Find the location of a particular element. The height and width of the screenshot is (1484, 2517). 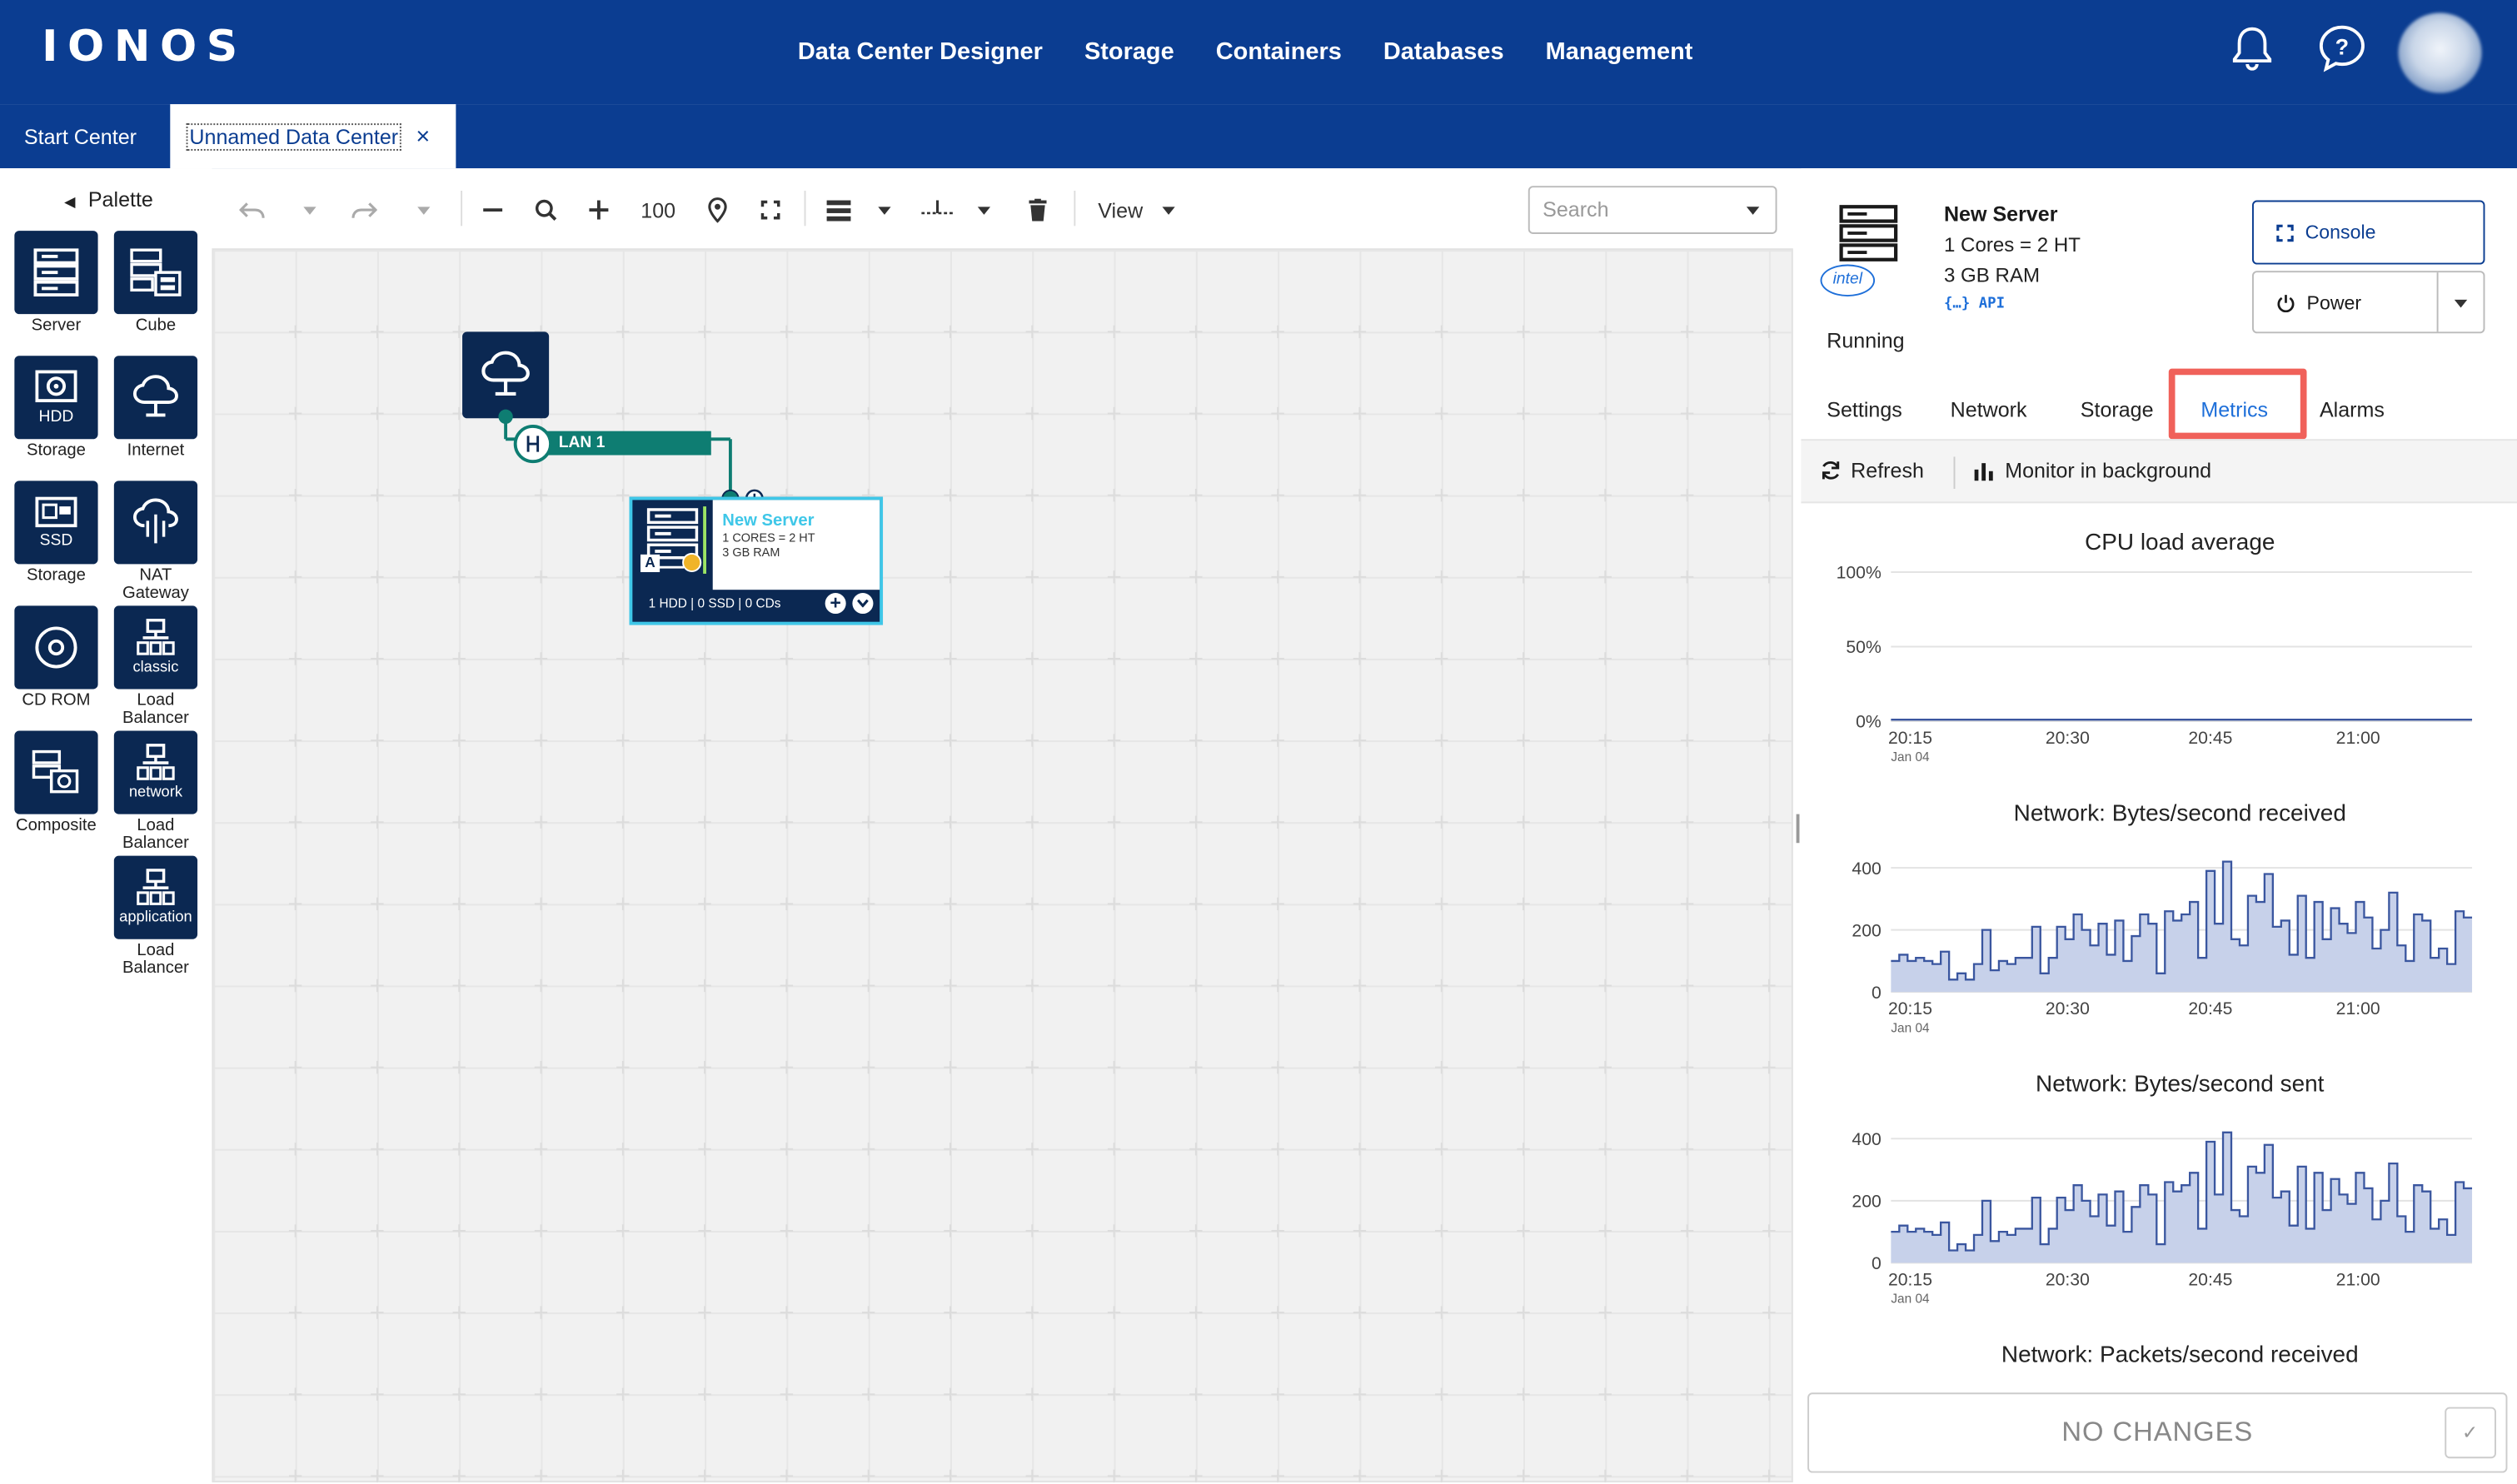

close-tab-icon: × is located at coordinates (423, 136).